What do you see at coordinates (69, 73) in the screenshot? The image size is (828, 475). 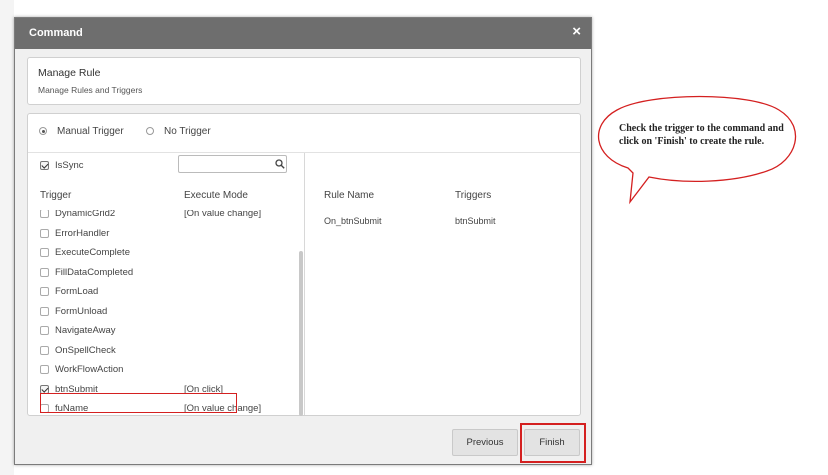 I see `manage-rule-title: Manage Rule` at bounding box center [69, 73].